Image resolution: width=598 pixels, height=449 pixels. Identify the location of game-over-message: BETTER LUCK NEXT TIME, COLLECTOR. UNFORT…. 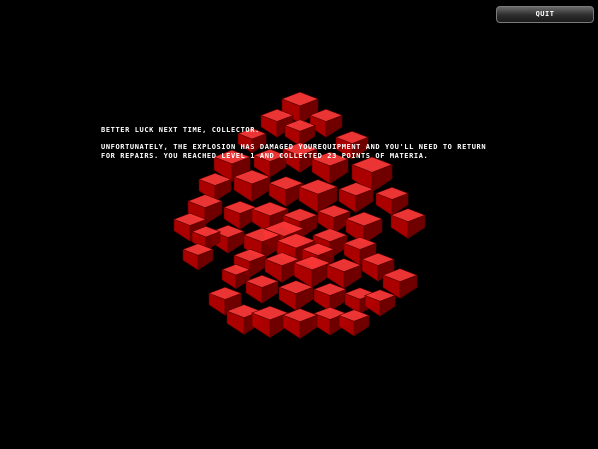
(301, 143).